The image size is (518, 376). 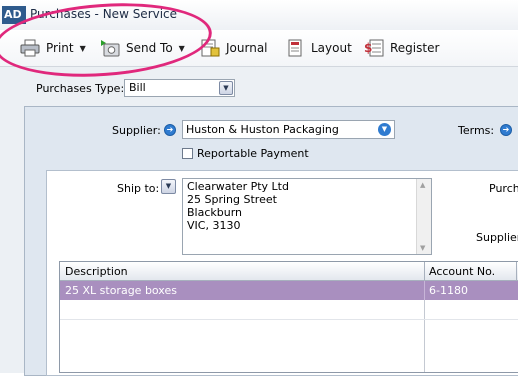 What do you see at coordinates (448, 290) in the screenshot?
I see `row-account: 6-1180` at bounding box center [448, 290].